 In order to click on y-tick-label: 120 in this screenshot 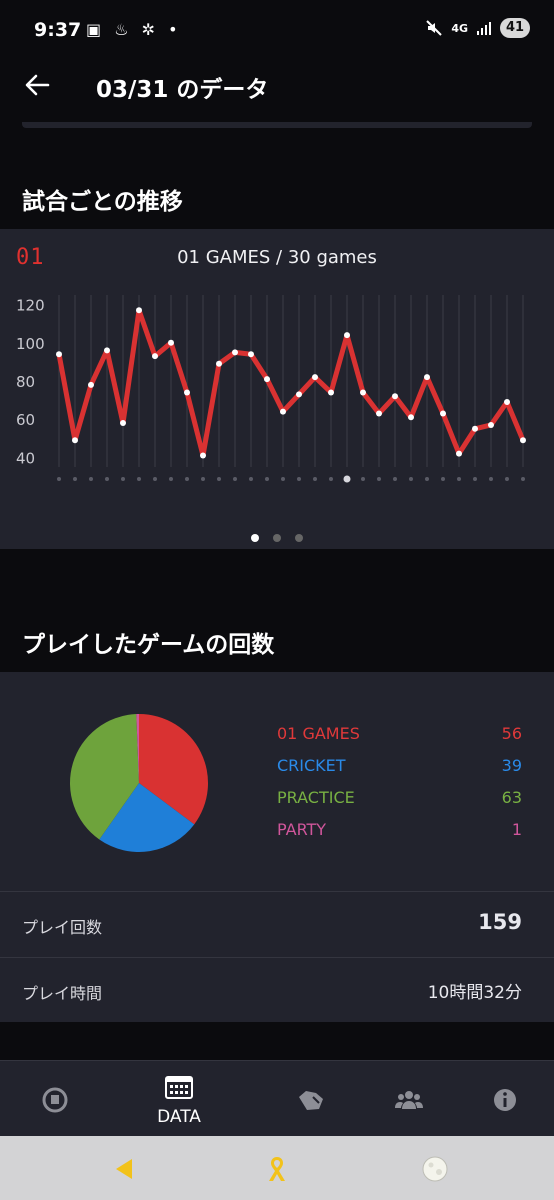, I will do `click(30, 306)`.